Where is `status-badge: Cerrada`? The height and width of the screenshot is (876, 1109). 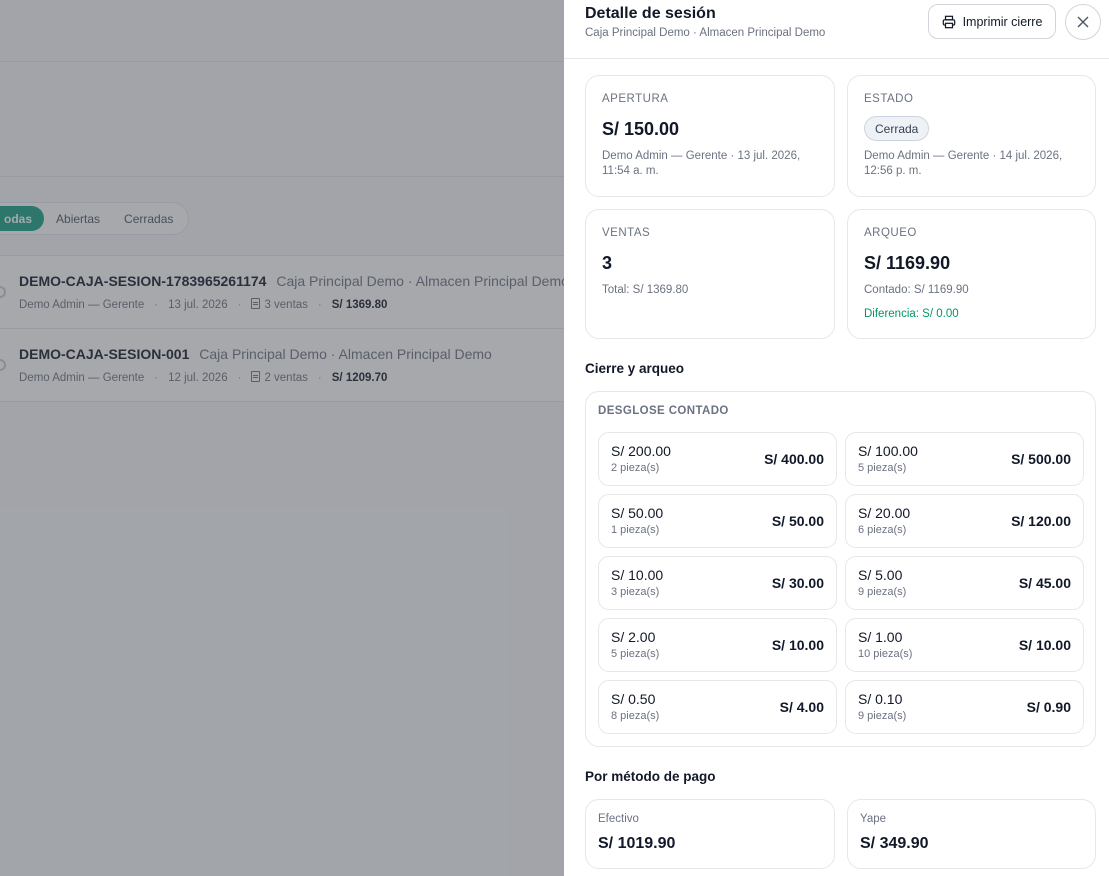 status-badge: Cerrada is located at coordinates (897, 128).